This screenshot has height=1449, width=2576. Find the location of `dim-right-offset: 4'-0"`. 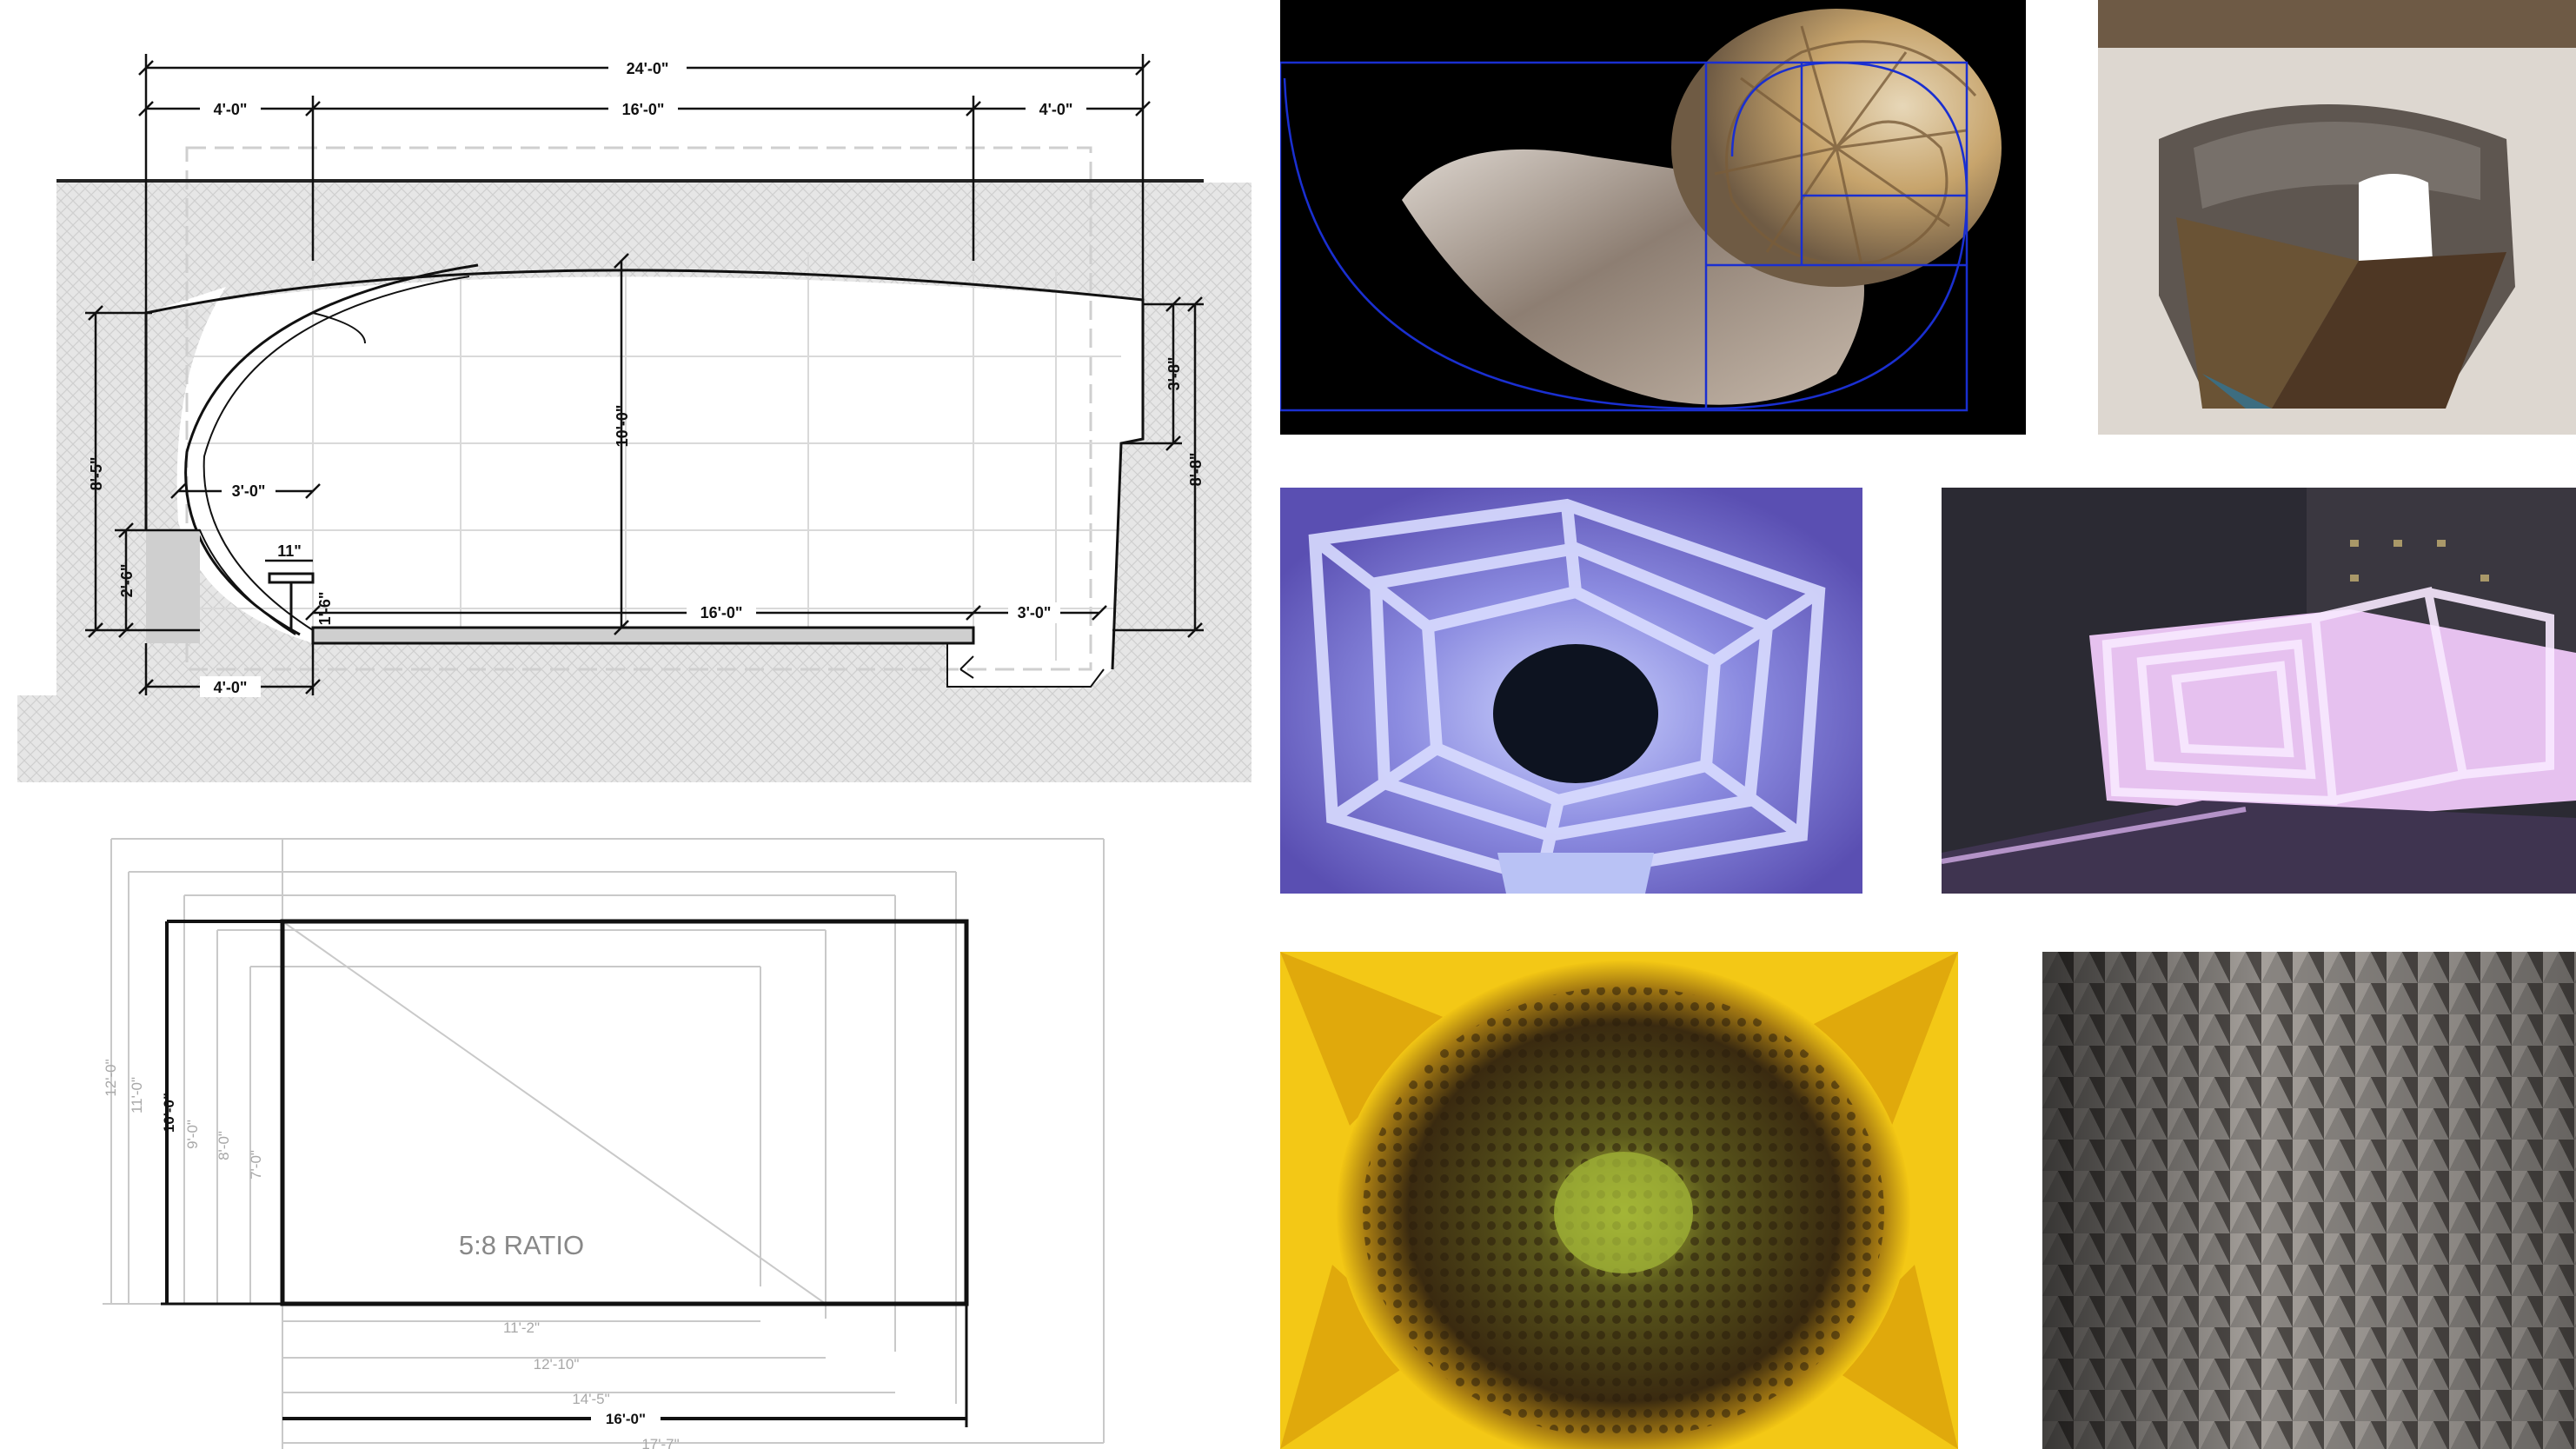

dim-right-offset: 4'-0" is located at coordinates (1056, 109).